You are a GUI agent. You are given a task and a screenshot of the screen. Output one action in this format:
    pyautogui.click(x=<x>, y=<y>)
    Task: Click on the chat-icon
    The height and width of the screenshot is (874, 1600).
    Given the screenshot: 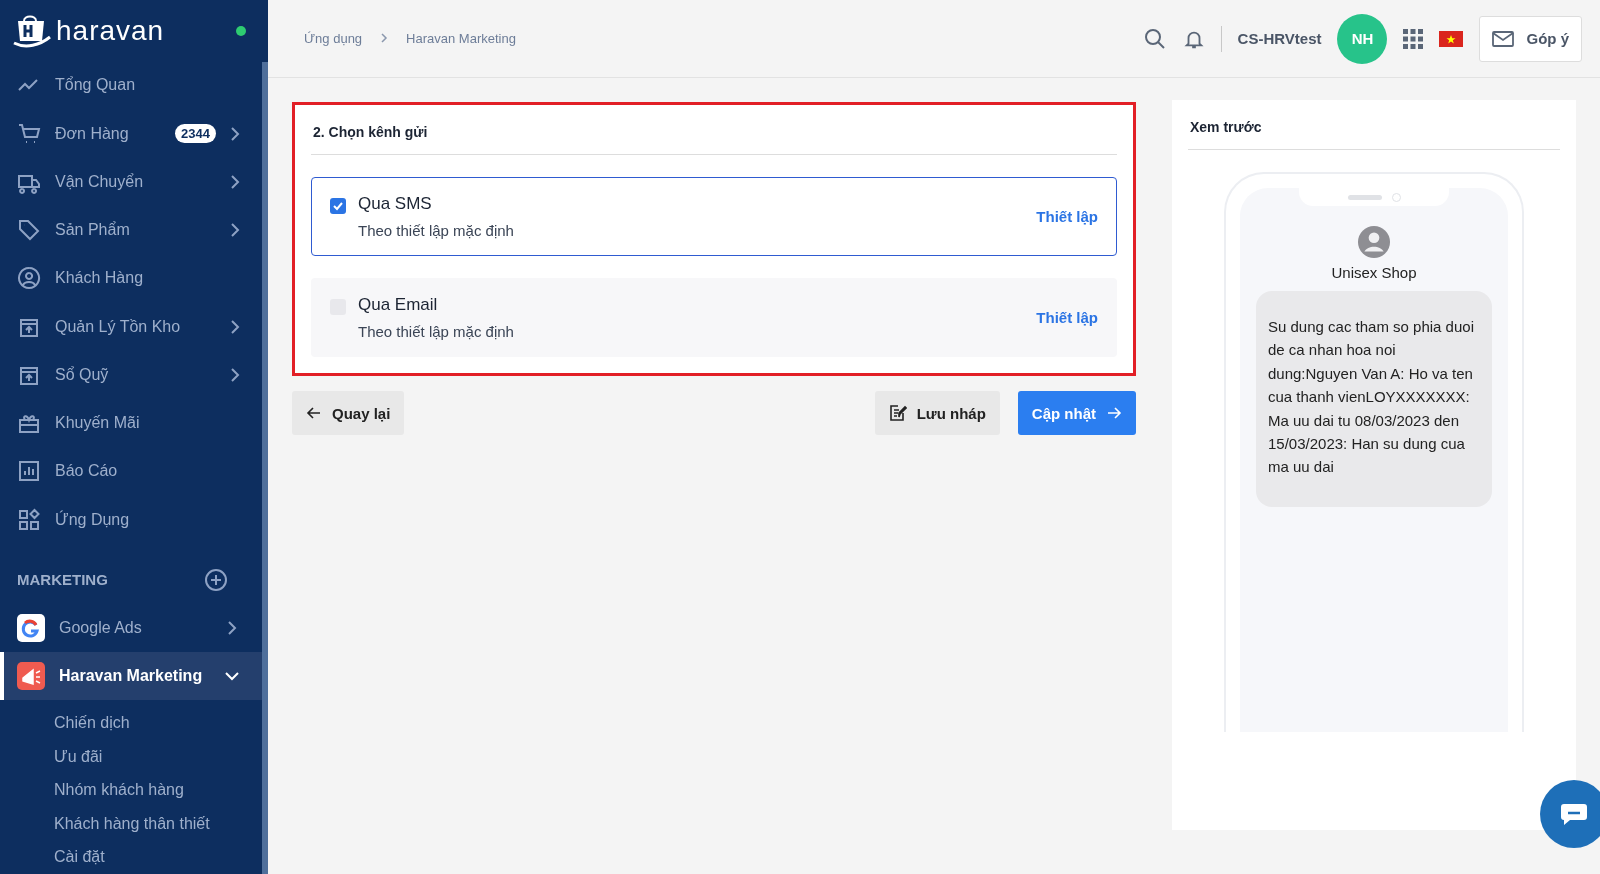 What is the action you would take?
    pyautogui.click(x=1574, y=814)
    